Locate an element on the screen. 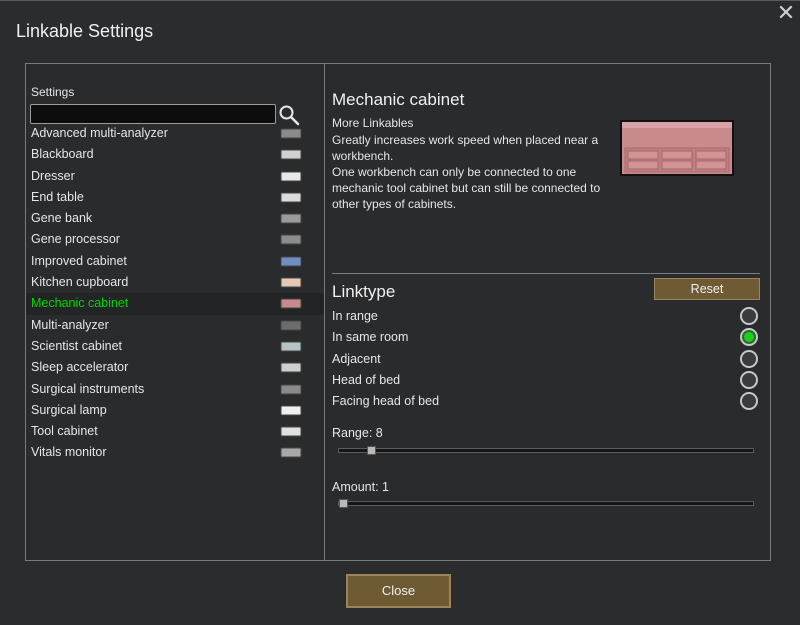  list-item: Advanced multi-analyzer is located at coordinates (175, 133).